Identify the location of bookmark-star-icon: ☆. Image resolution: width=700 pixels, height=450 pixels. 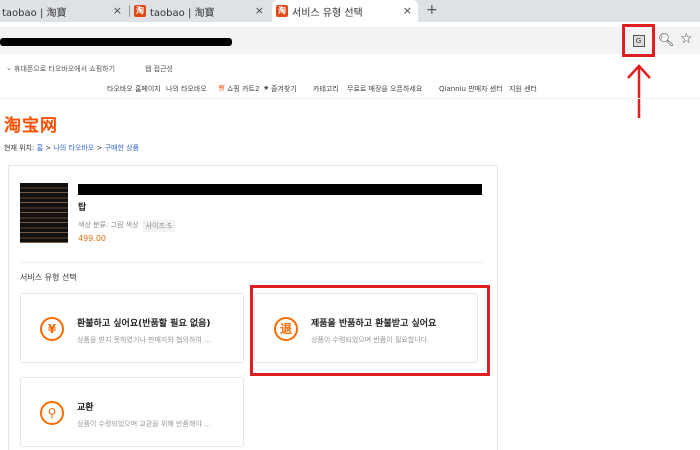
(686, 39).